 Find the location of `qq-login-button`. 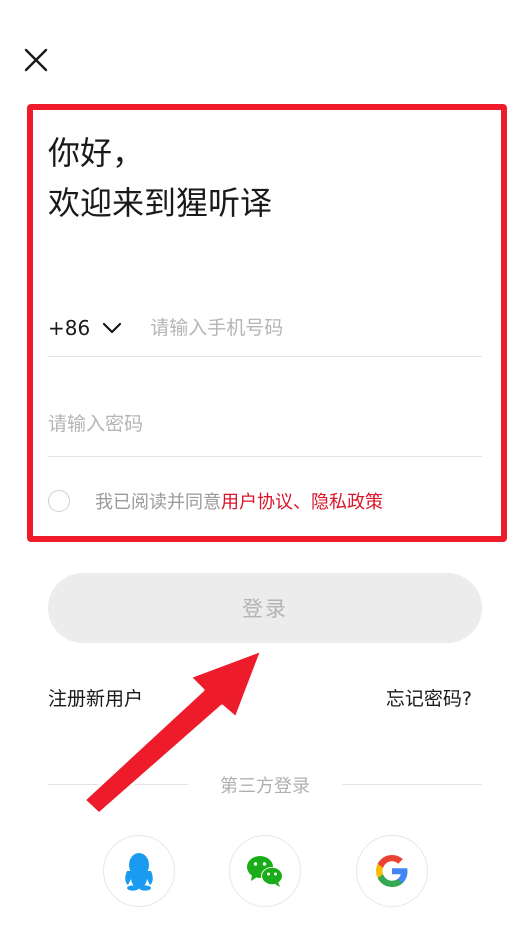

qq-login-button is located at coordinates (139, 871).